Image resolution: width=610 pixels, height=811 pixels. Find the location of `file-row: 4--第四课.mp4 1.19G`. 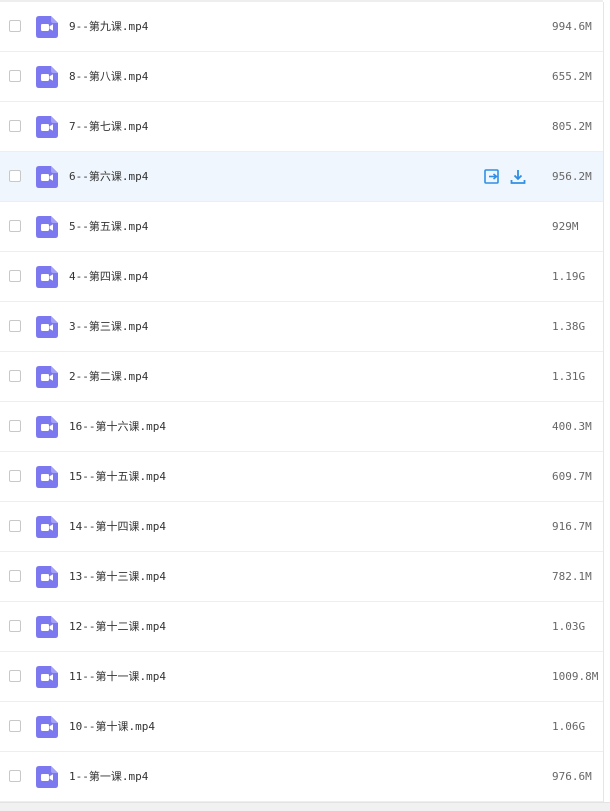

file-row: 4--第四课.mp4 1.19G is located at coordinates (301, 277).